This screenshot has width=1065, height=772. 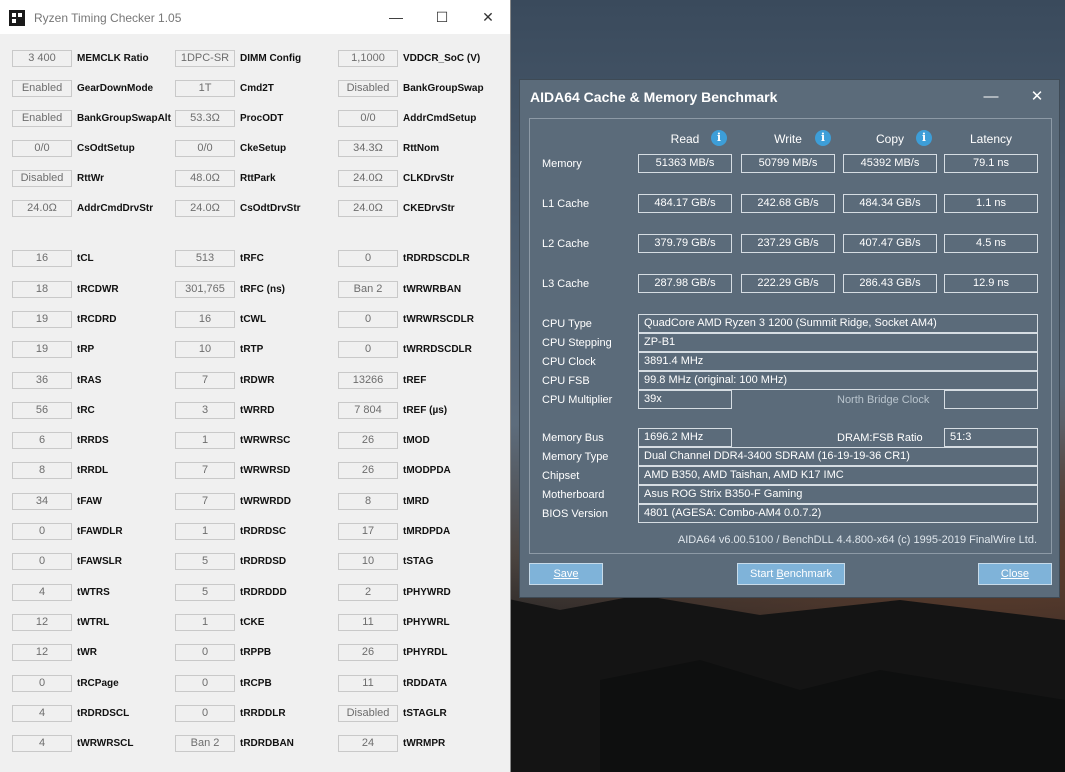 I want to click on cpu-type-label: CPU Type, so click(x=567, y=324).